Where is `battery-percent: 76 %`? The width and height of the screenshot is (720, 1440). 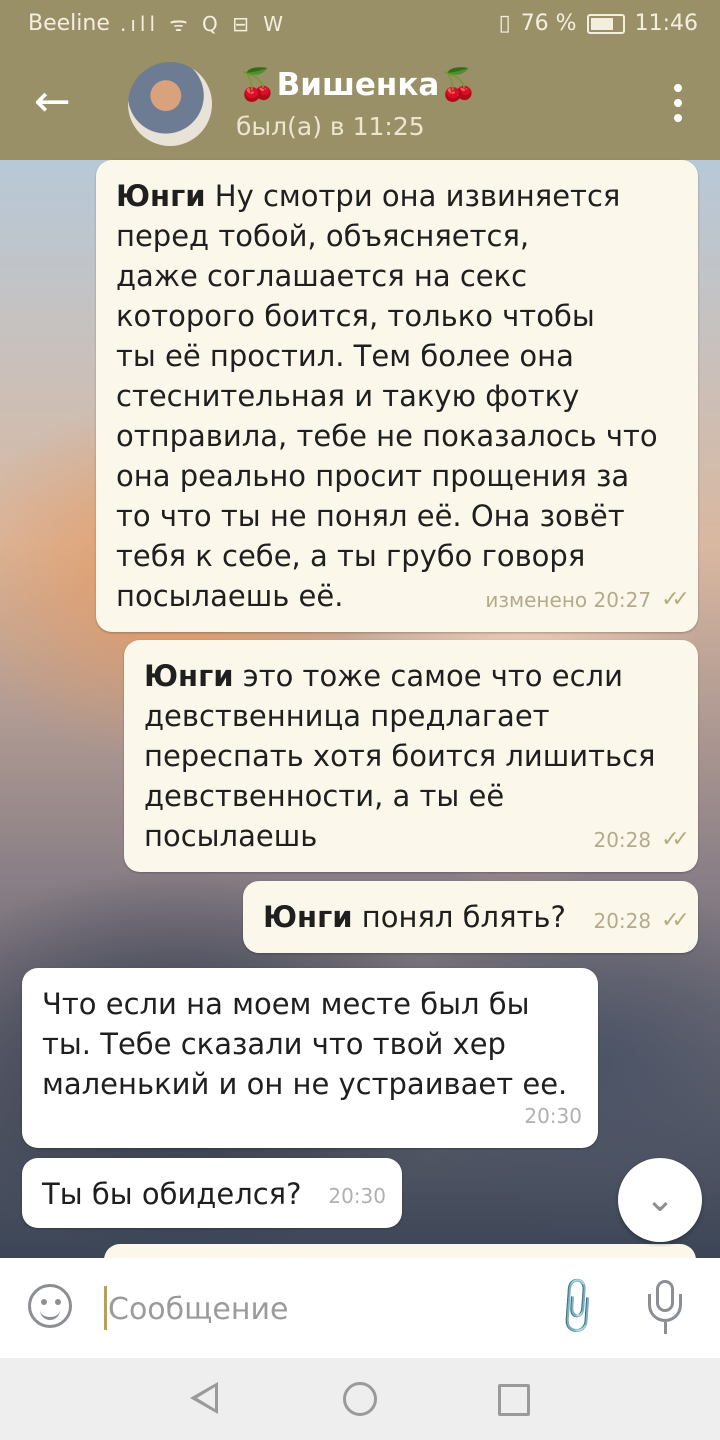
battery-percent: 76 % is located at coordinates (548, 23).